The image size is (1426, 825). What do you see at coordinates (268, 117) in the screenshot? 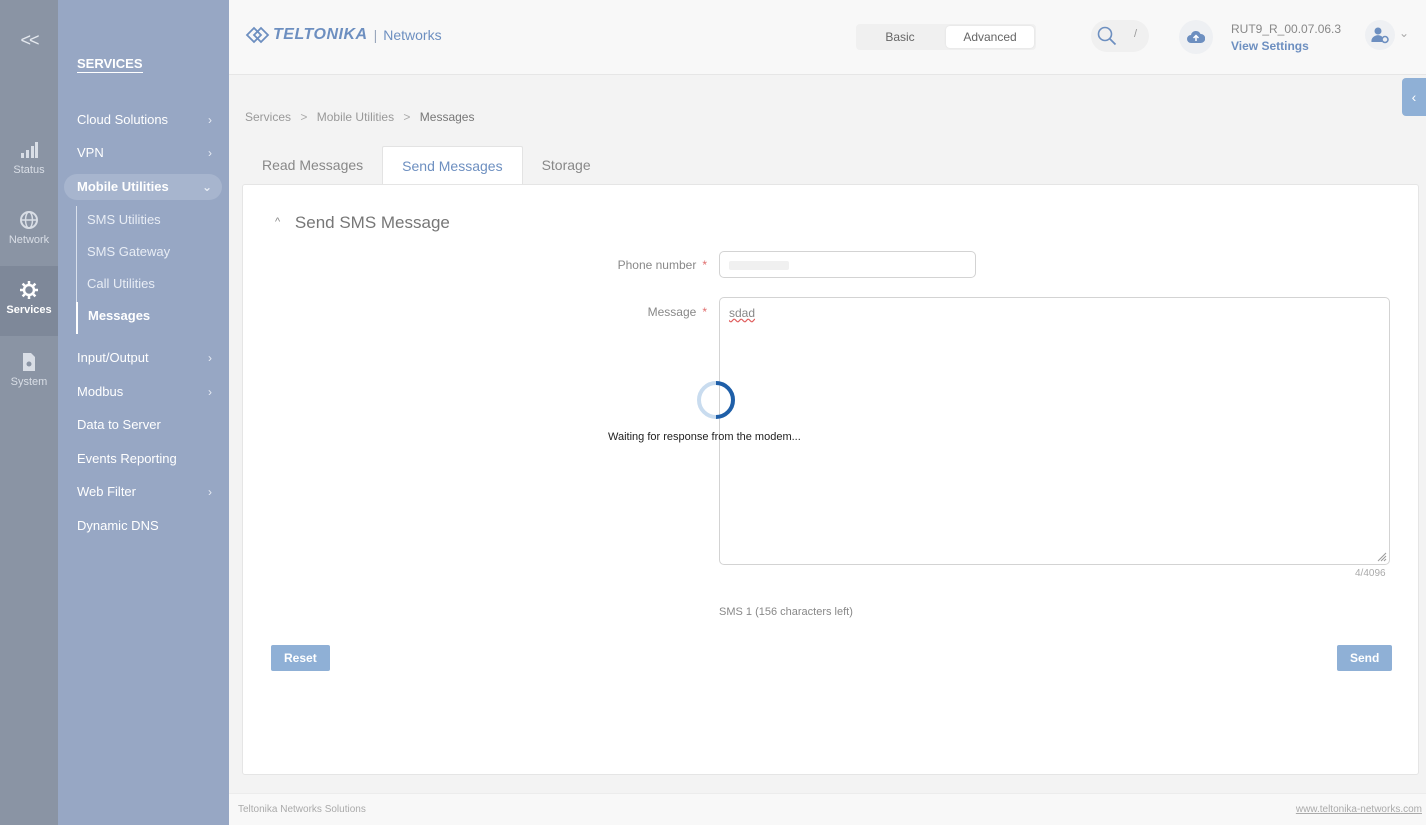
I see `breadcrumb-item-services: Services` at bounding box center [268, 117].